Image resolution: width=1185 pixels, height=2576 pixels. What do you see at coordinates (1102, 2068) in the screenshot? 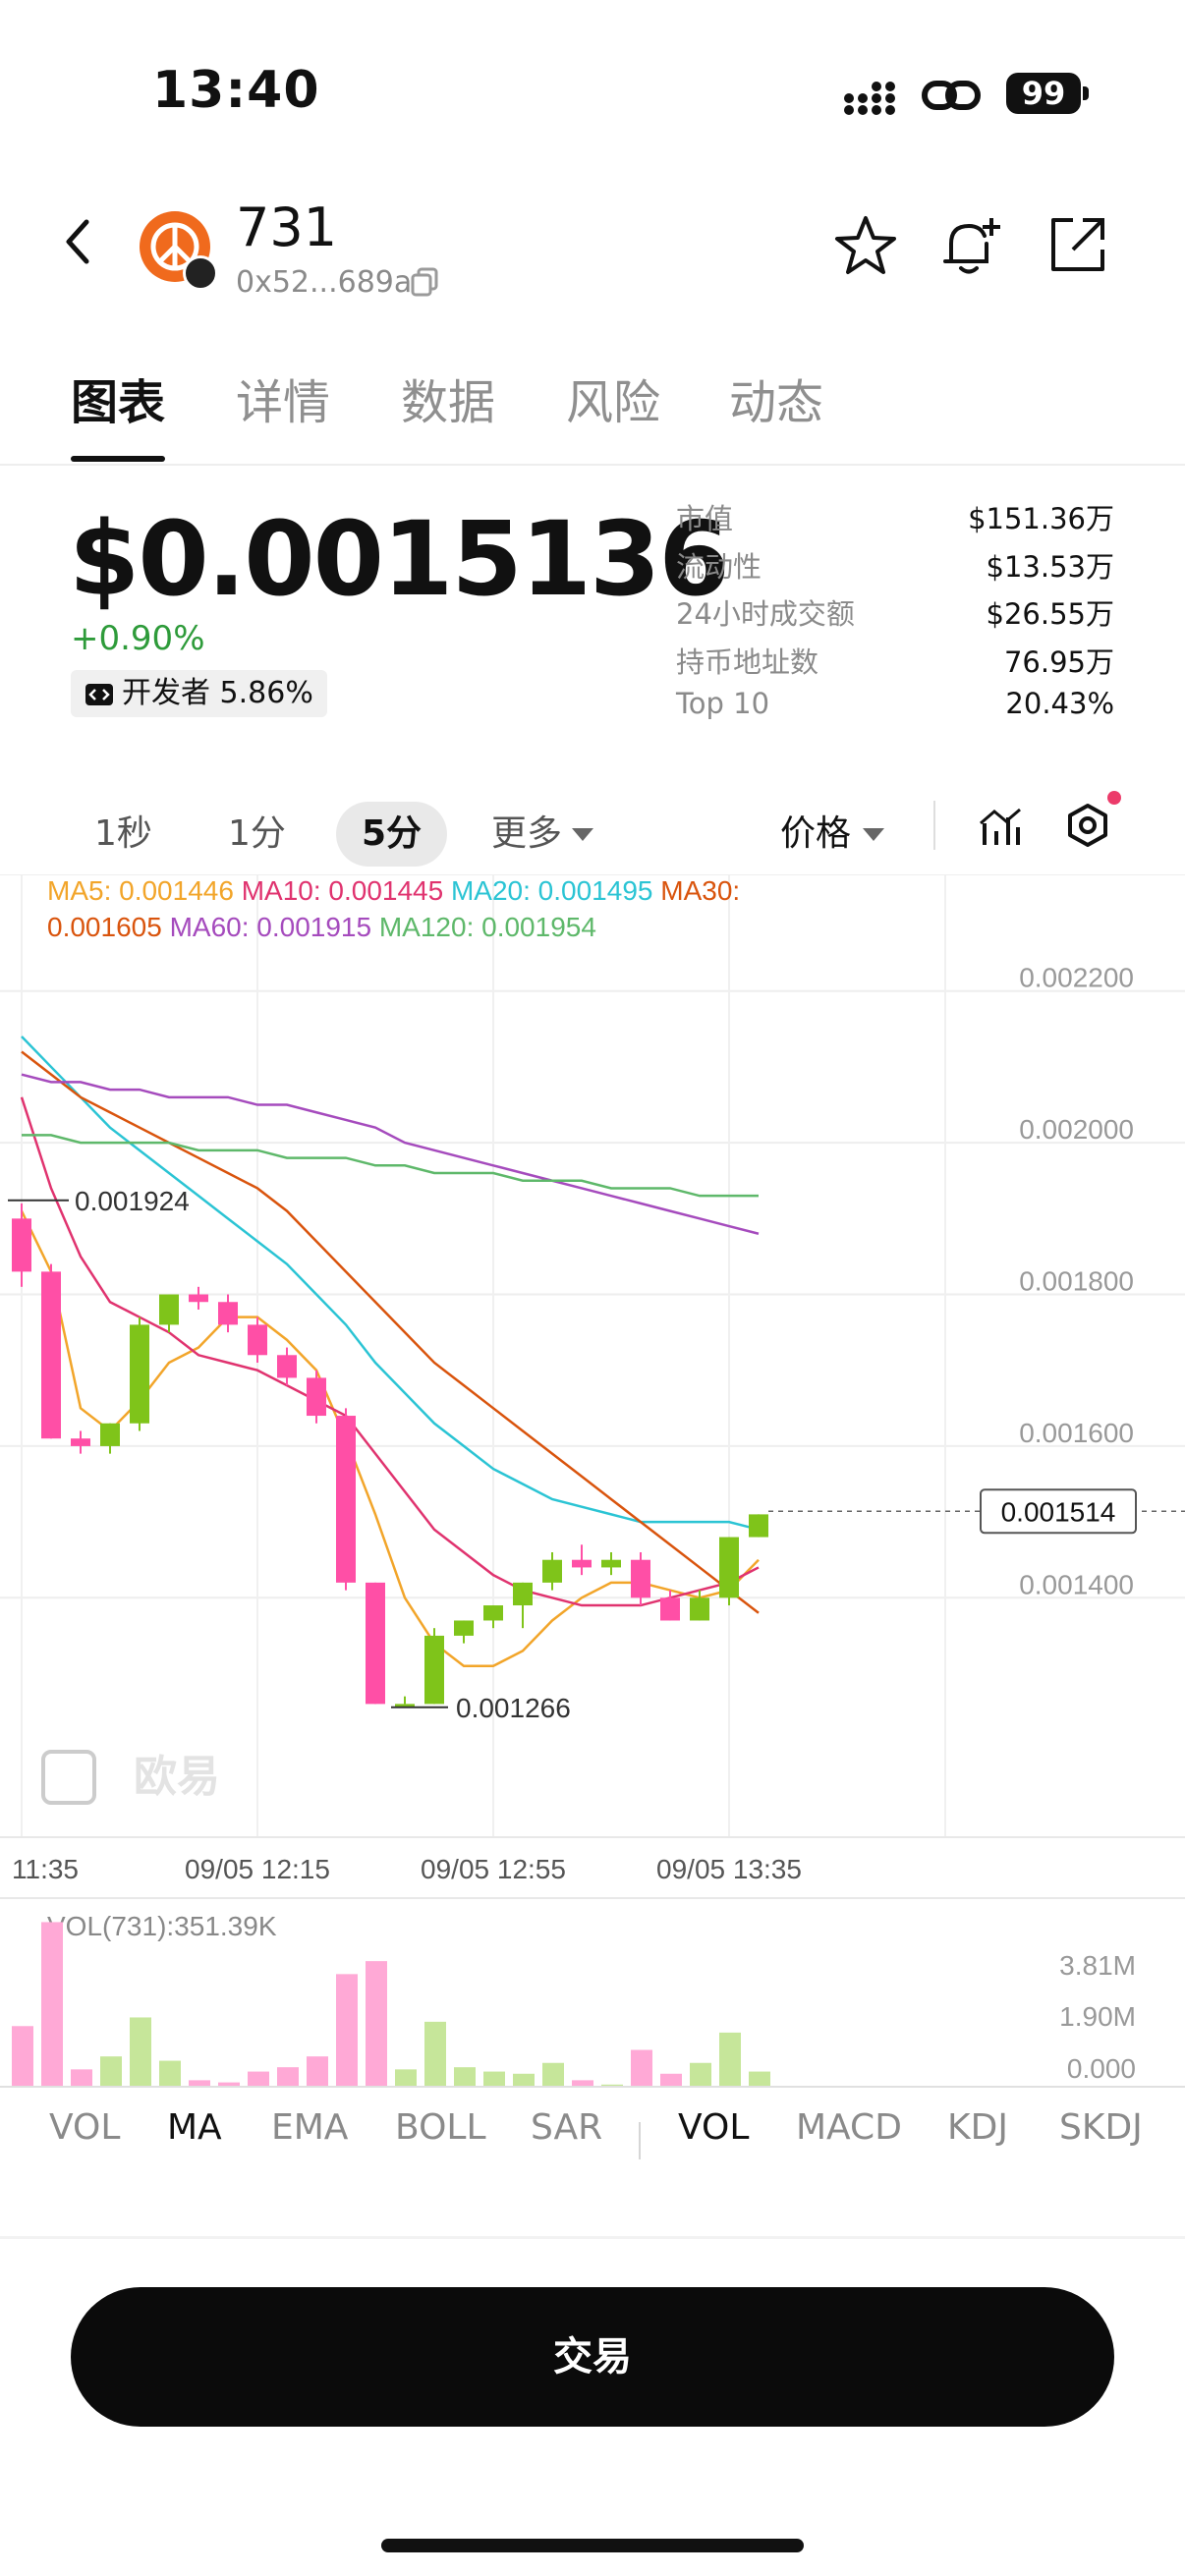
I see `volume-y-tick: 0.000` at bounding box center [1102, 2068].